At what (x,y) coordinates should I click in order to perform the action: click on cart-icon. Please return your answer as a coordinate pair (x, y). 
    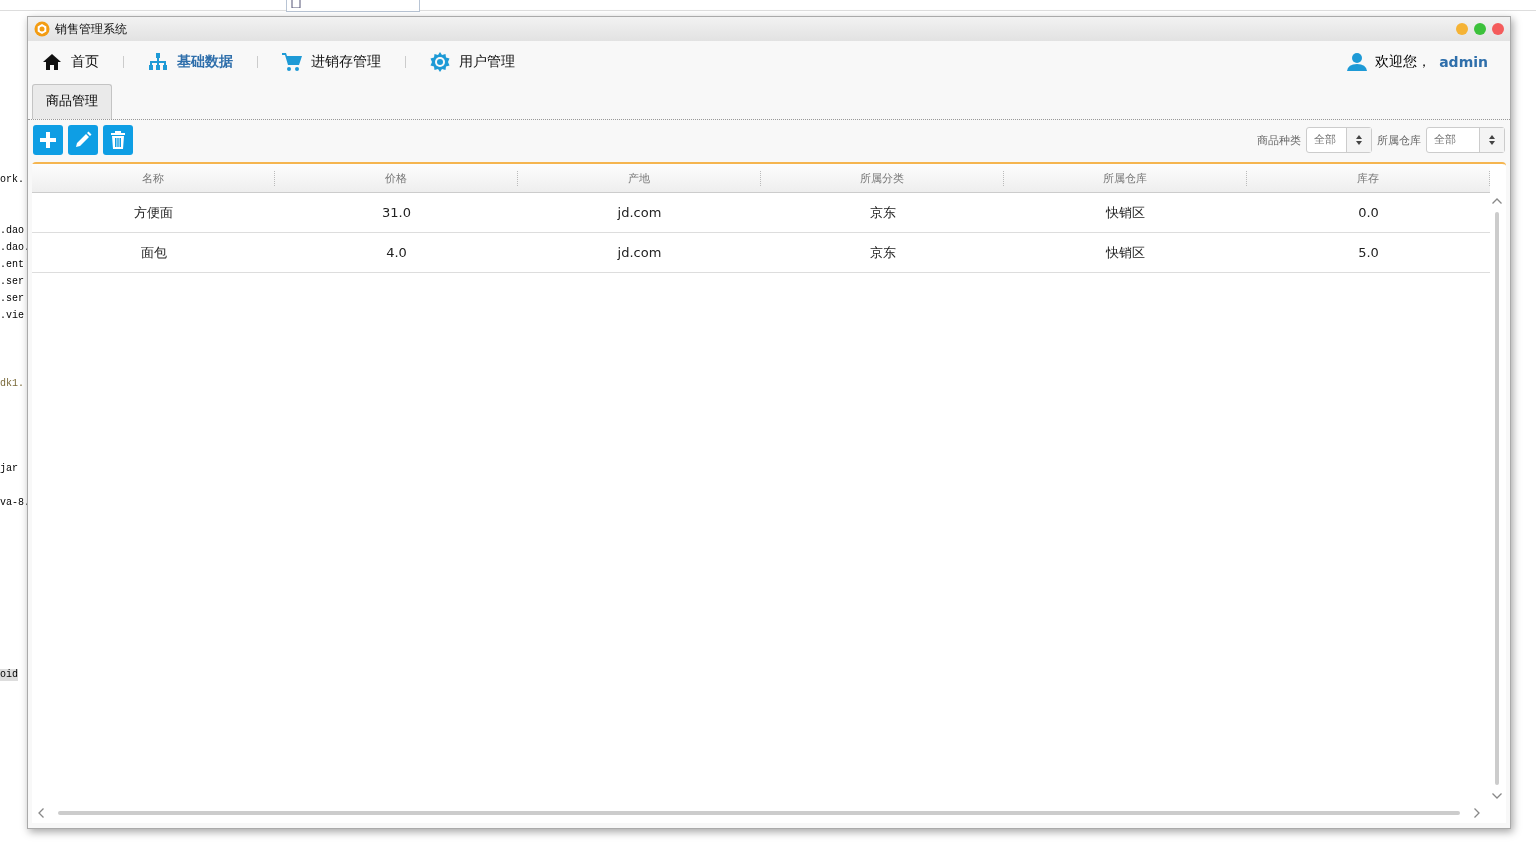
    Looking at the image, I should click on (292, 62).